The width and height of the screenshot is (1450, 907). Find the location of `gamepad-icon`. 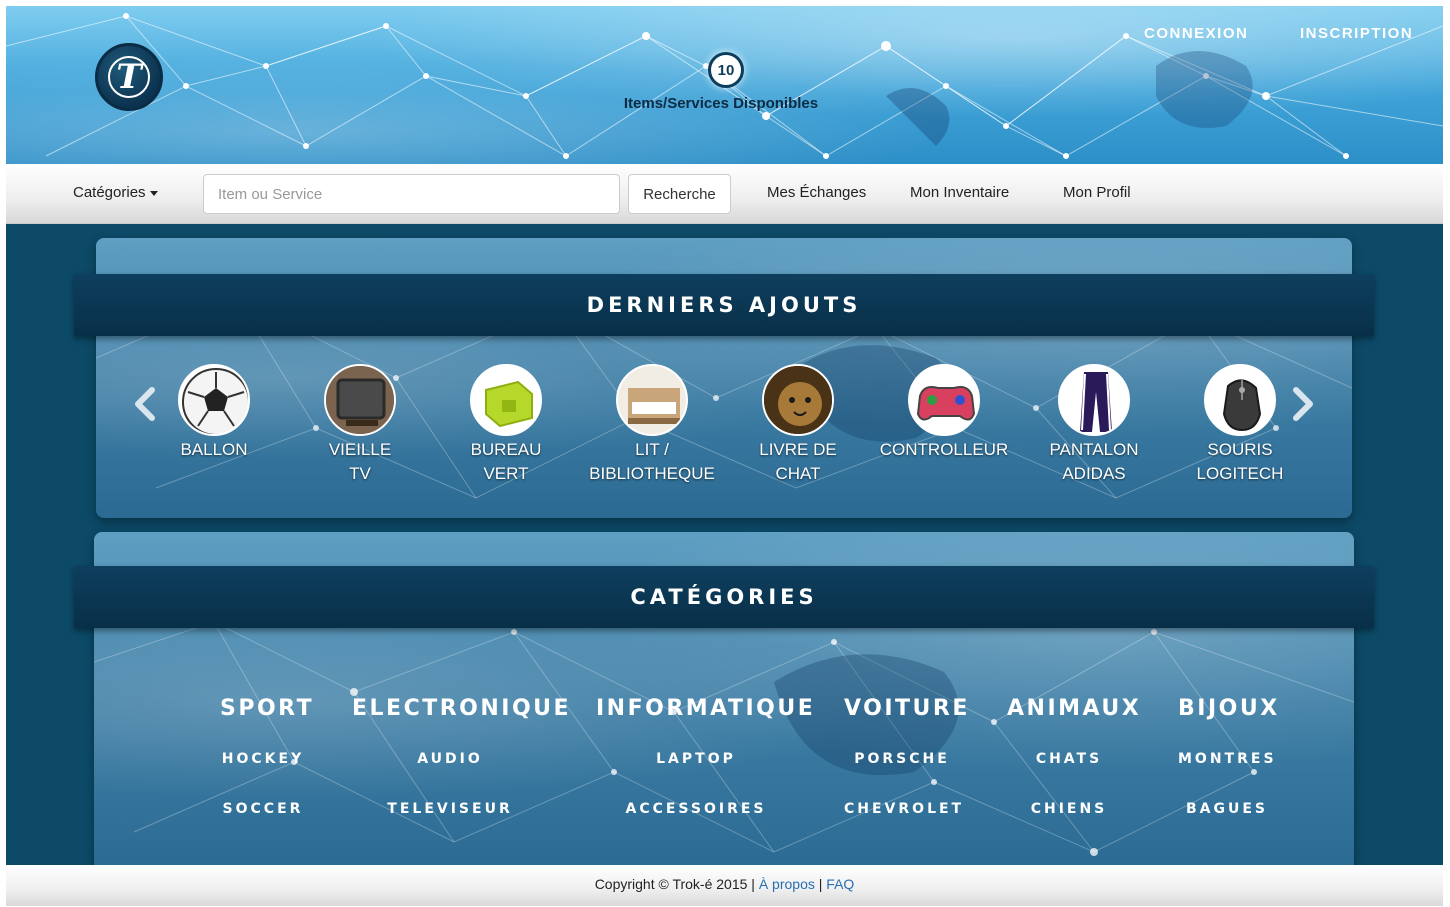

gamepad-icon is located at coordinates (944, 400).